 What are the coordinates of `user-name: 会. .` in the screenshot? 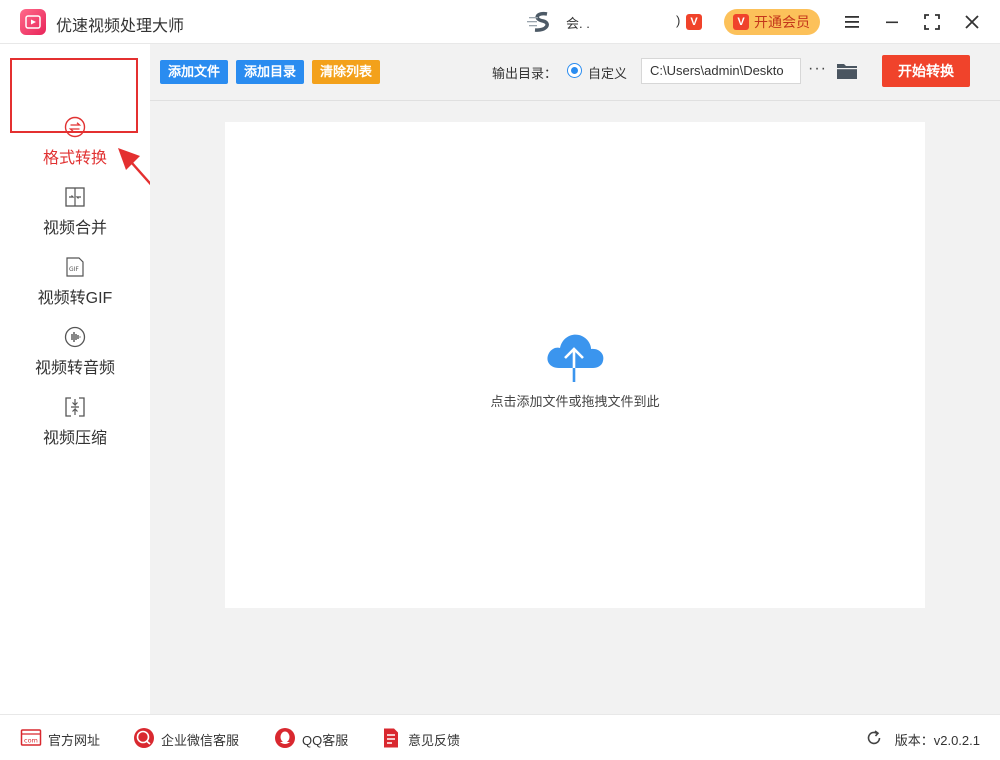 It's located at (578, 23).